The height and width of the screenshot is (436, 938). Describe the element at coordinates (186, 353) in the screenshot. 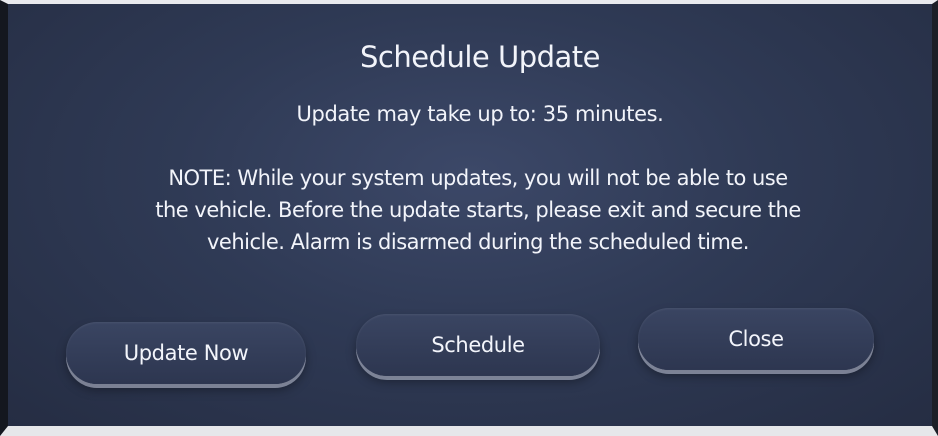

I see `update-now-button: Update Now` at that location.